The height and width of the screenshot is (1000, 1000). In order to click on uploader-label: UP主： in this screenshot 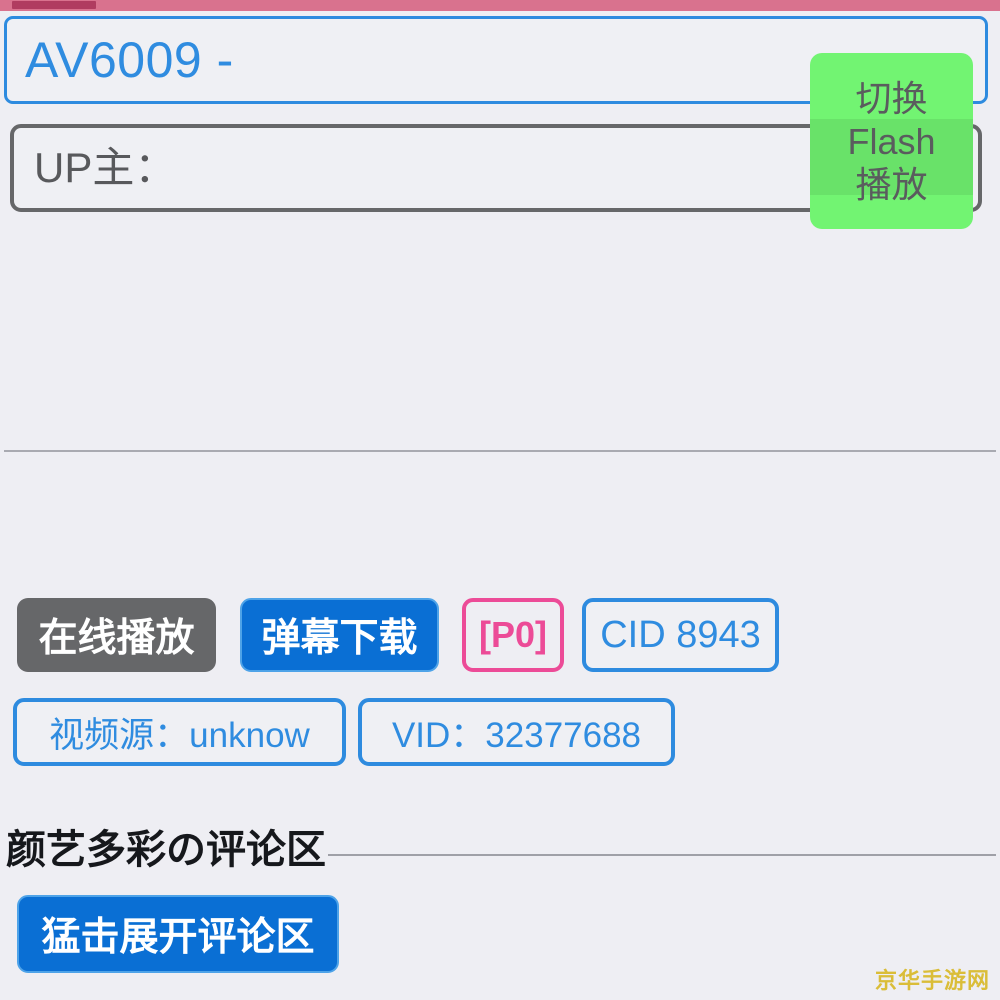, I will do `click(105, 167)`.